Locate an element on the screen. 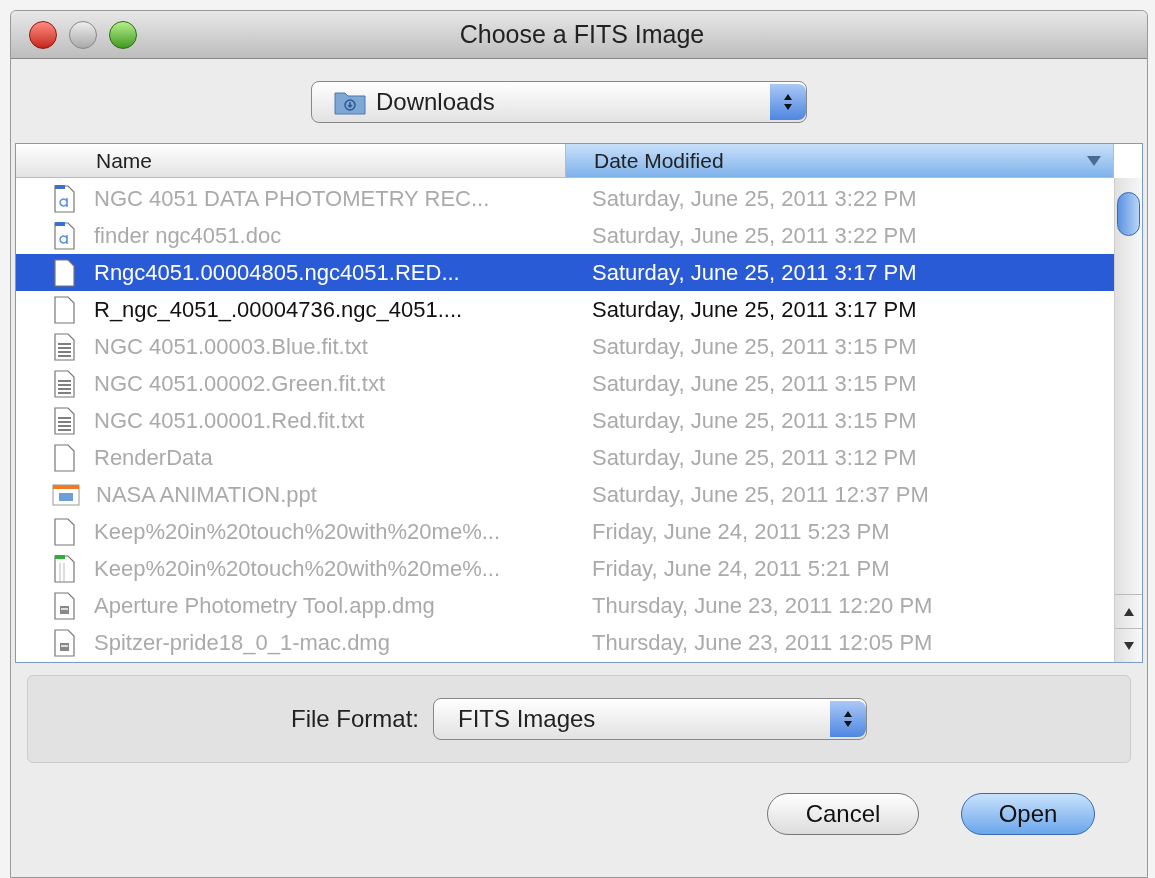  file-date: Saturday, June 25, 2011 12:37 PM is located at coordinates (760, 495).